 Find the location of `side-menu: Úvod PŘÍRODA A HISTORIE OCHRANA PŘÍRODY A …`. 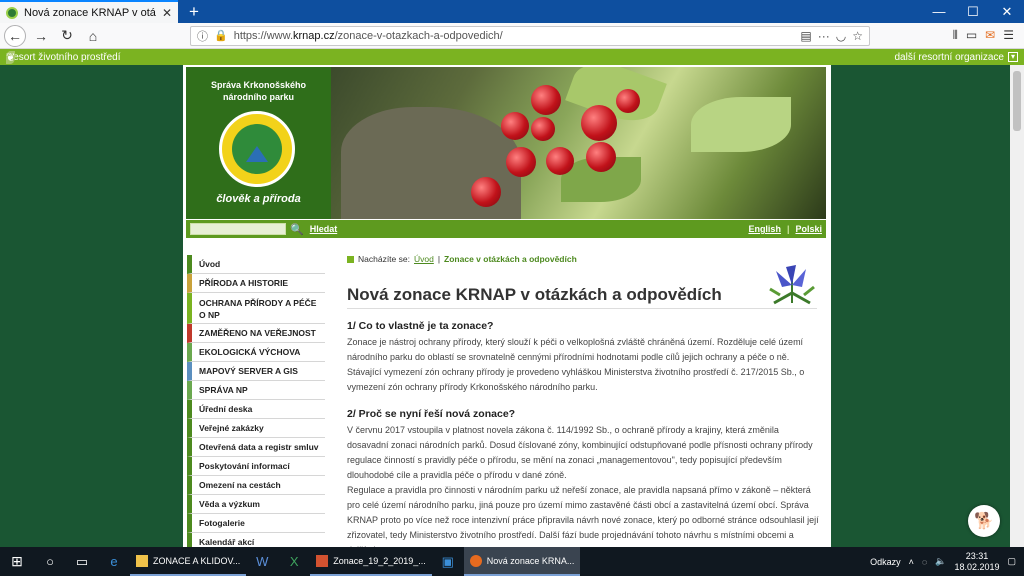

side-menu: Úvod PŘÍRODA A HISTORIE OCHRANA PŘÍRODY A … is located at coordinates (256, 401).